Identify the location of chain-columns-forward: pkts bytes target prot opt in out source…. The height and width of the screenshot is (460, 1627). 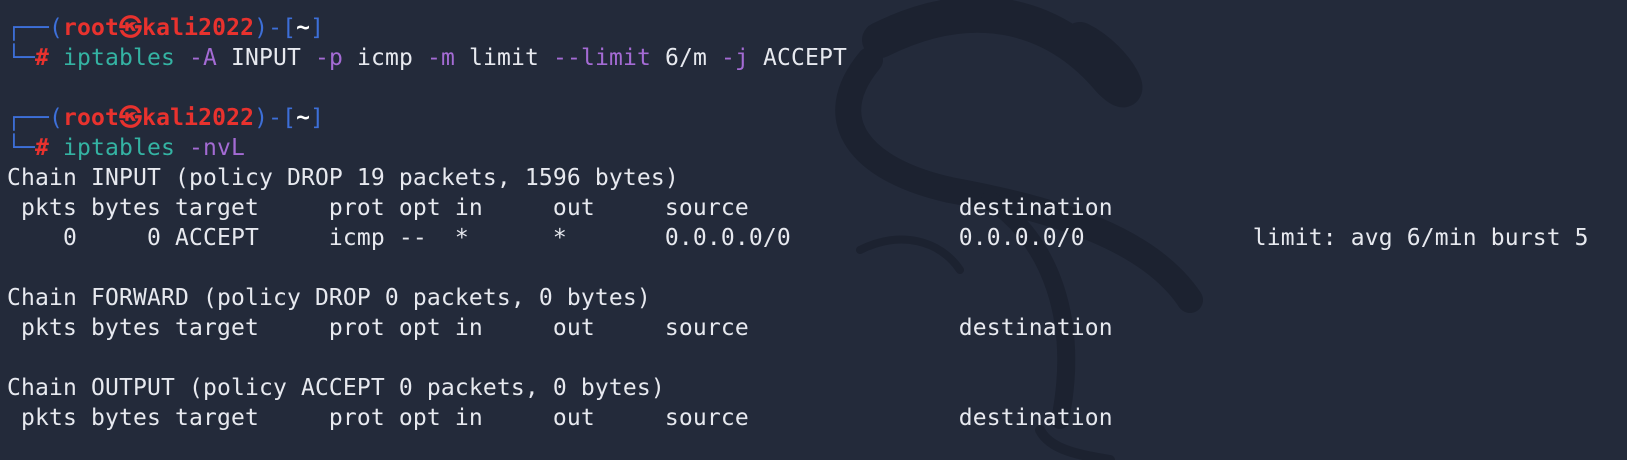
(560, 328).